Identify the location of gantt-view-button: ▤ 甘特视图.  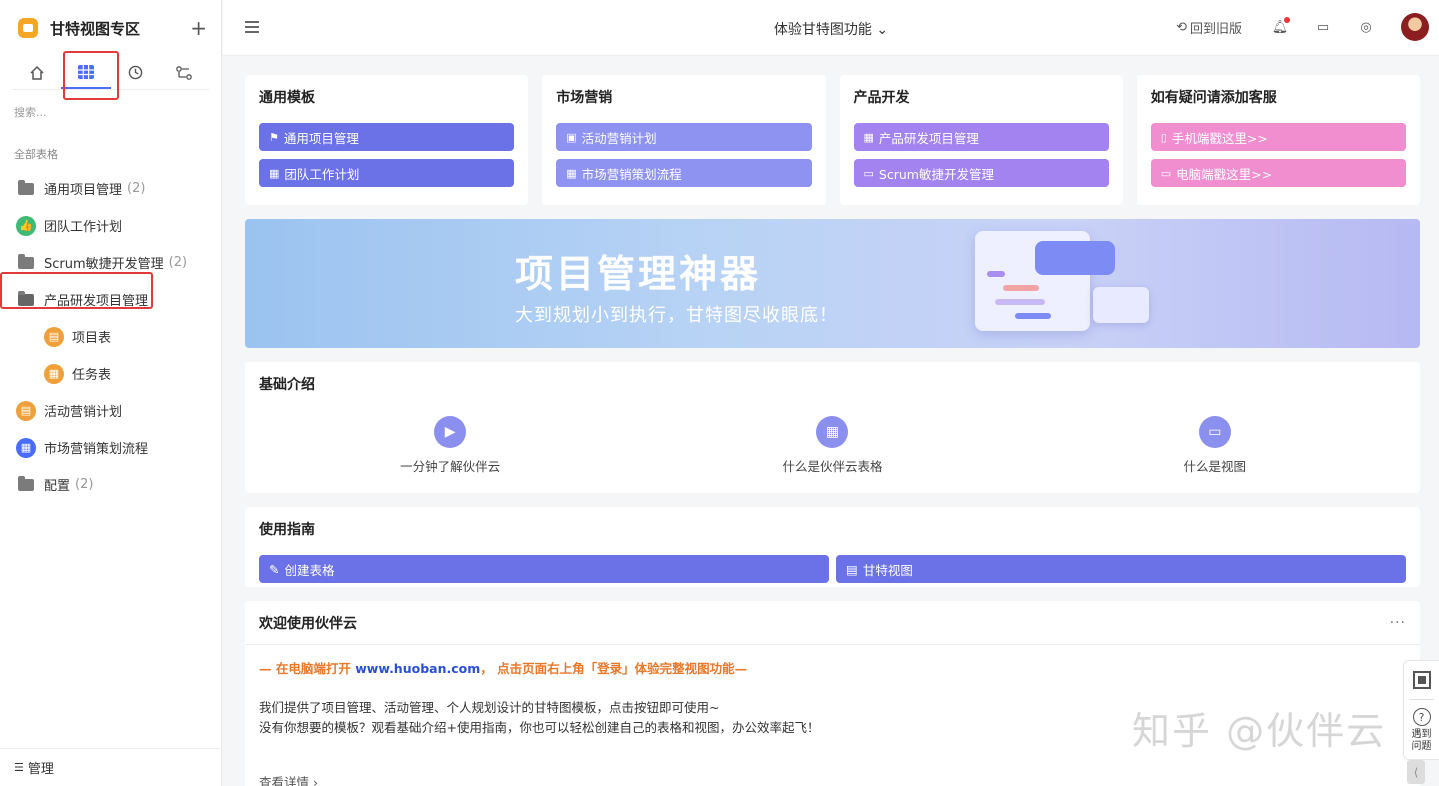
(1121, 569).